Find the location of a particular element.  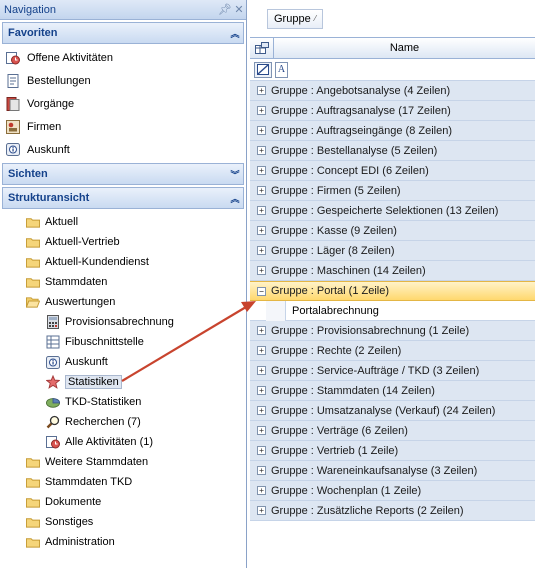

favorites-header: Favoriten ︽ is located at coordinates (123, 33).